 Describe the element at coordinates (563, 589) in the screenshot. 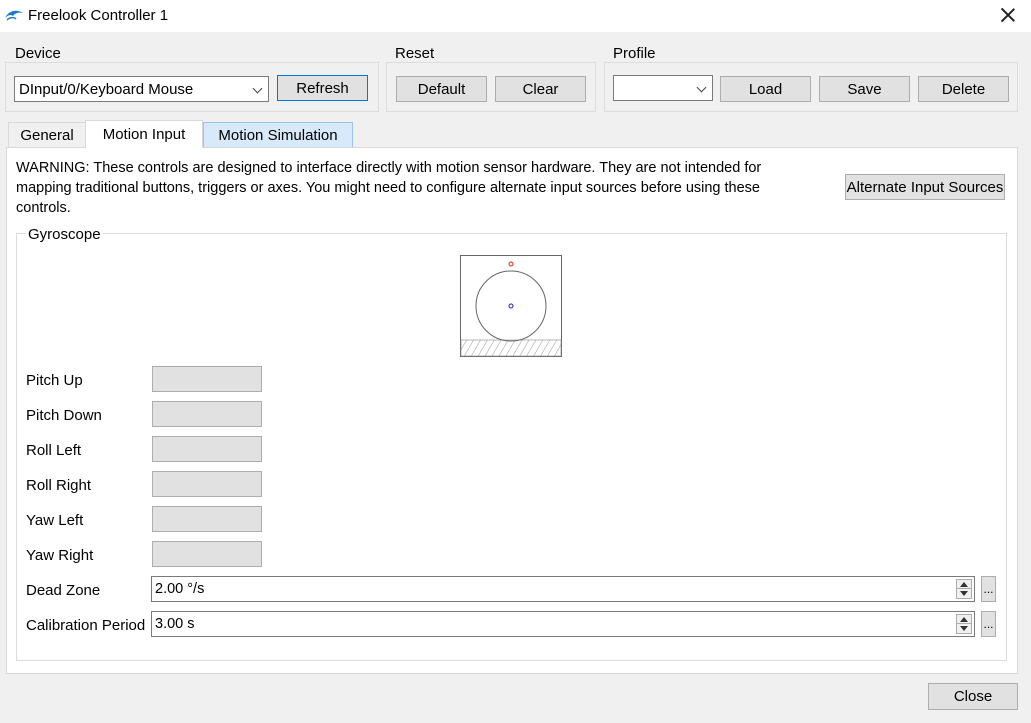

I see `dead-zone-spinbox: 2.00 °/s` at that location.